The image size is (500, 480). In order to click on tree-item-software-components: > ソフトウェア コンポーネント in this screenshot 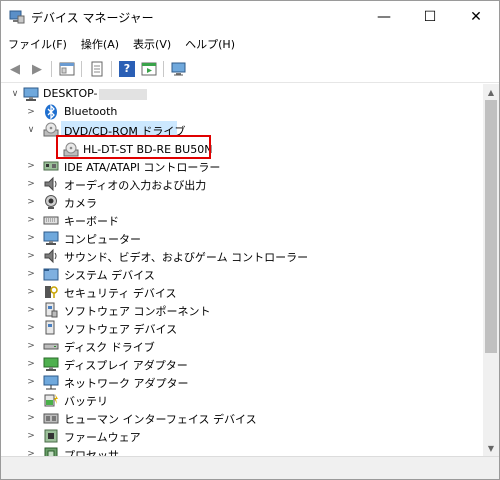, I will do `click(241, 310)`.